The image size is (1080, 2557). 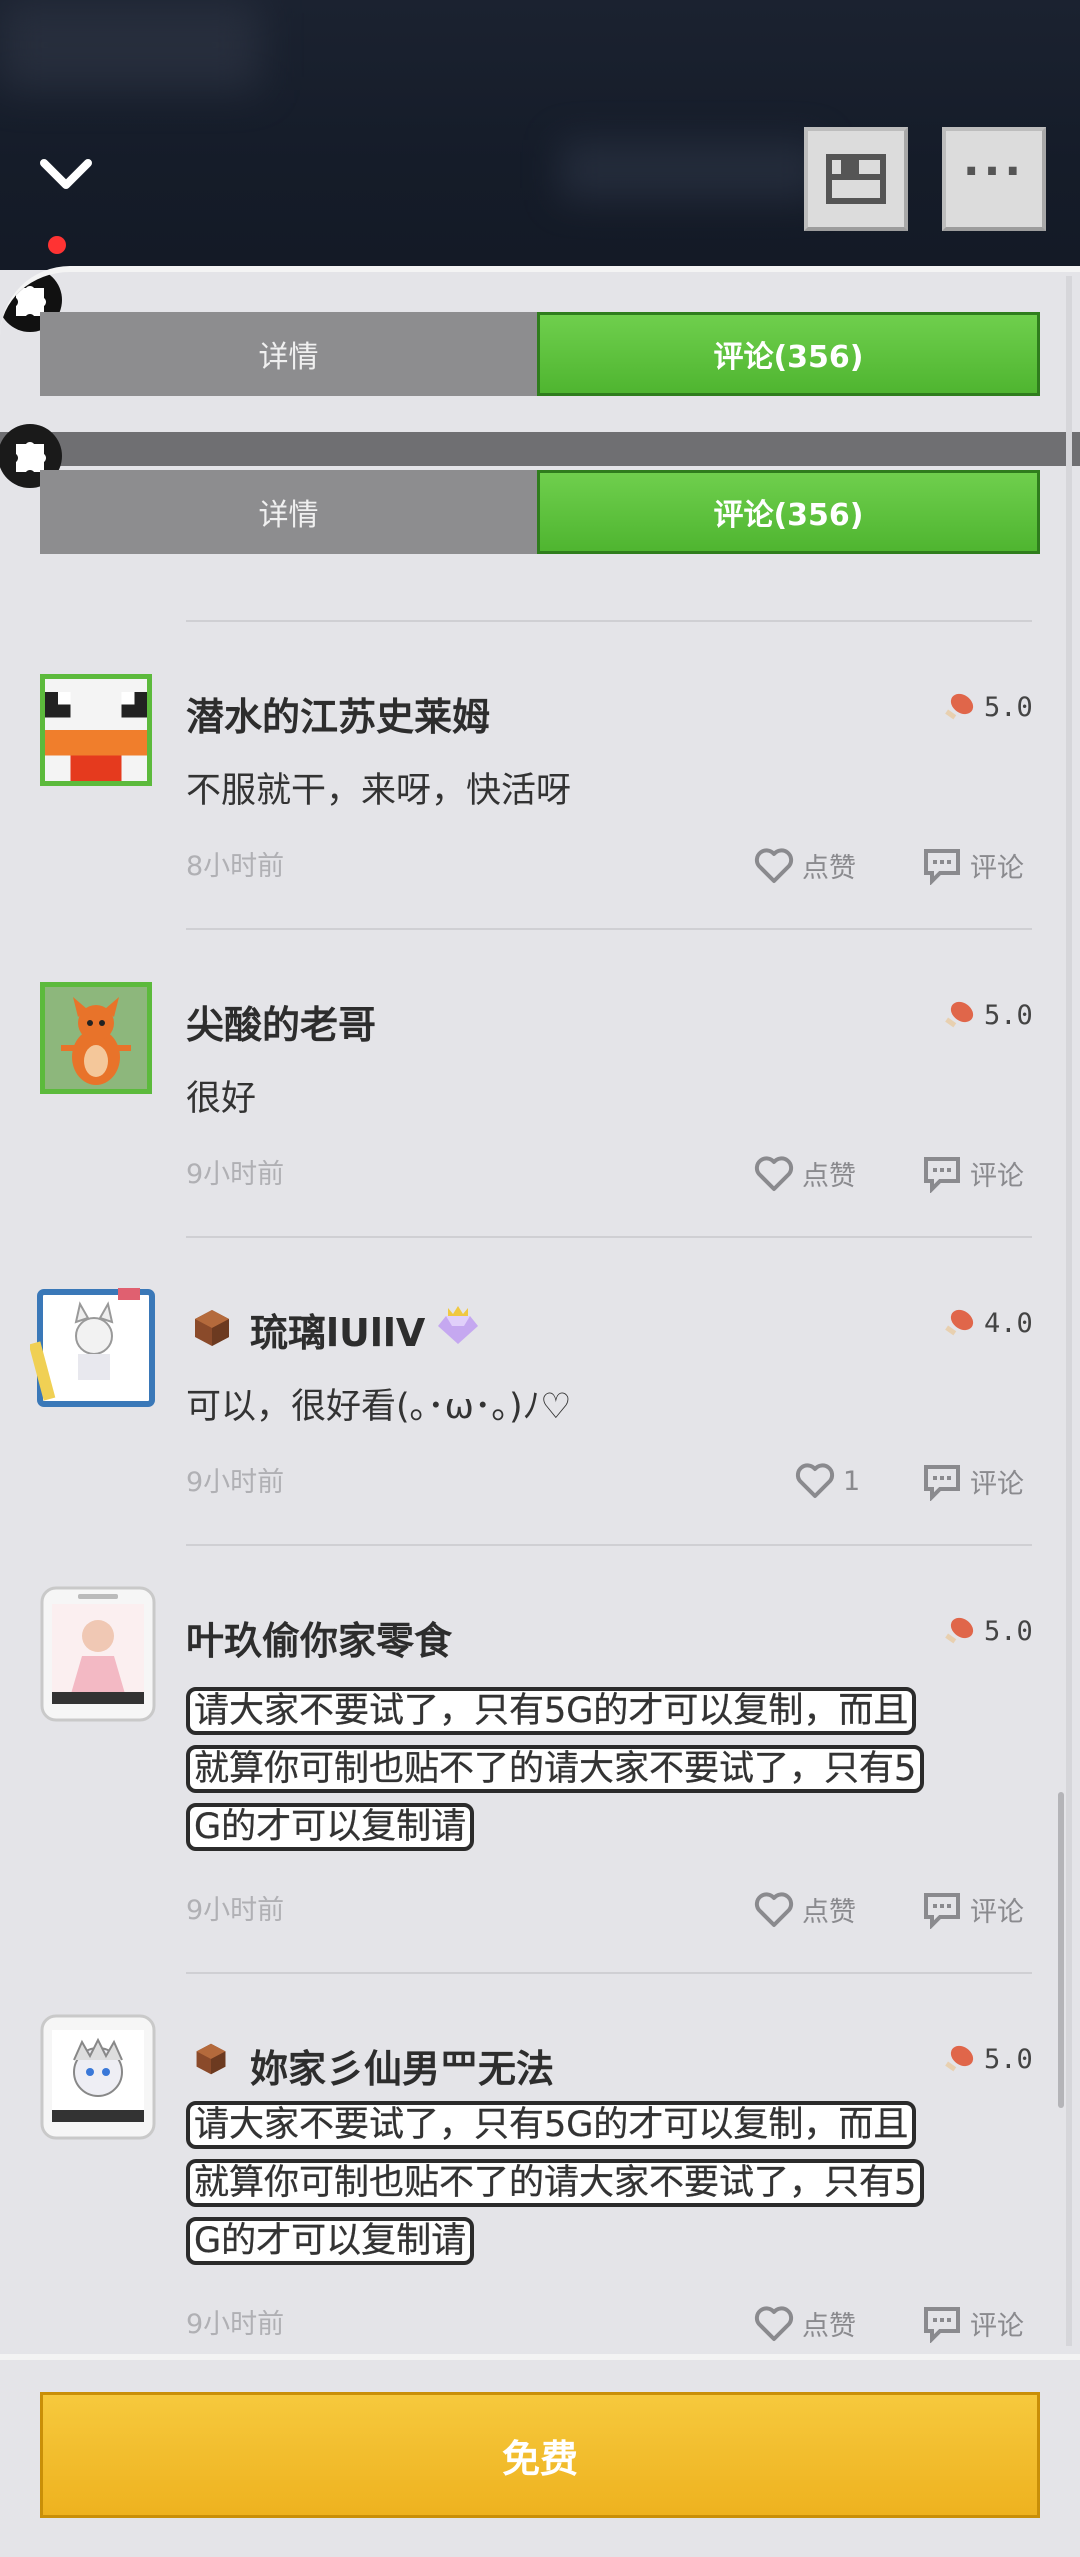 What do you see at coordinates (1008, 1323) in the screenshot?
I see `rating-value: 4.0` at bounding box center [1008, 1323].